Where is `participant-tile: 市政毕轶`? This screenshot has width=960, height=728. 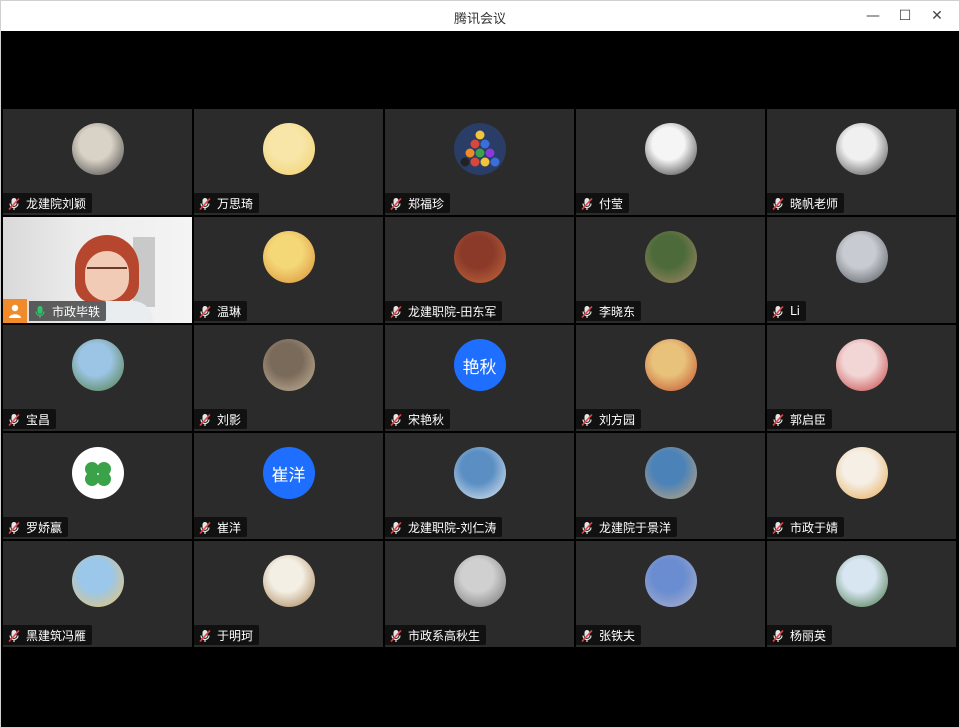
participant-tile: 市政毕轶 is located at coordinates (97, 270).